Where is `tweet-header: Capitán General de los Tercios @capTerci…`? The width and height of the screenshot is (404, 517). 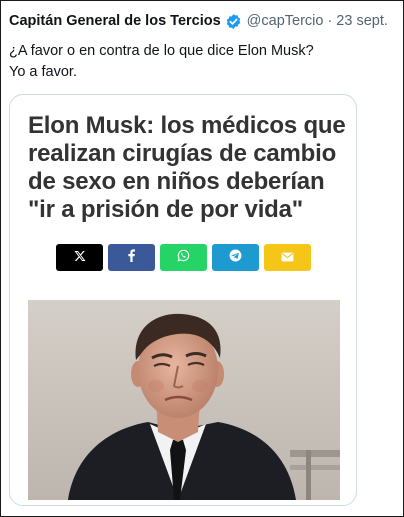
tweet-header: Capitán General de los Tercios @capTerci… is located at coordinates (205, 21).